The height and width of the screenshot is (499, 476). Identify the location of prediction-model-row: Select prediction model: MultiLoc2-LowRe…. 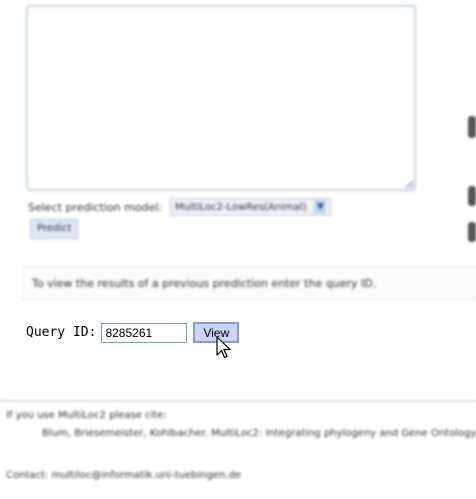
(180, 207).